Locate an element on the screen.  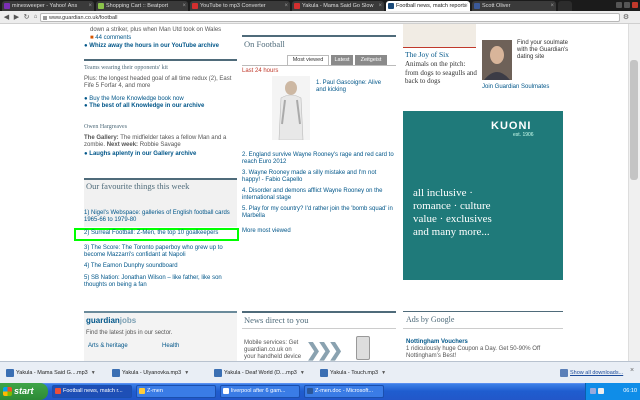
guardian-jobs-logo: guardianjobs is located at coordinates (111, 320).